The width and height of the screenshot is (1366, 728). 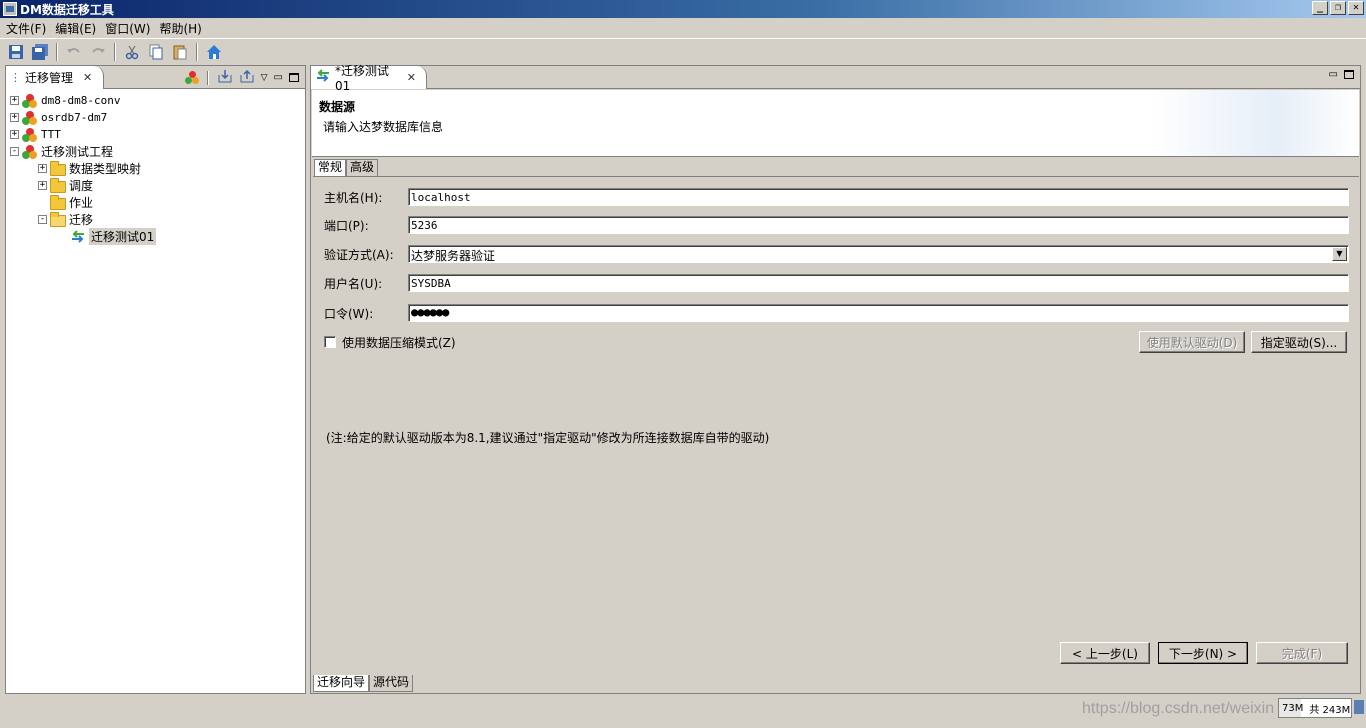 I want to click on tree-node-dm8-dm8-conv: + dm8-dm8-conv, so click(x=83, y=100).